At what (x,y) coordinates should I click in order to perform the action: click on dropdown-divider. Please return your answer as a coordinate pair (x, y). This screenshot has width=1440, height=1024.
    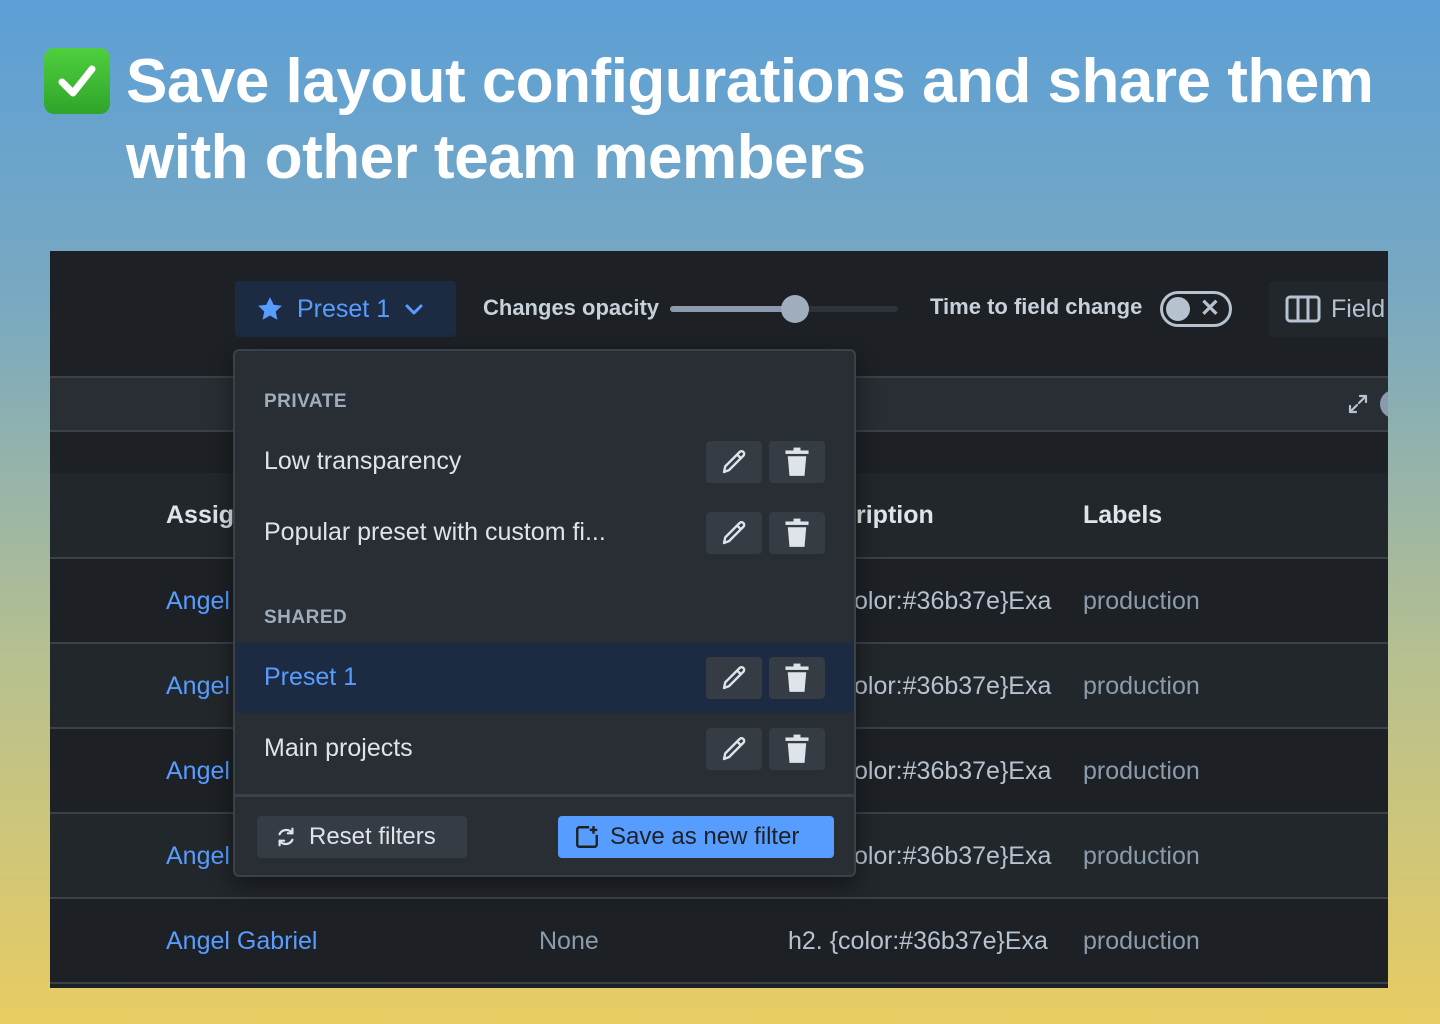
    Looking at the image, I should click on (544, 795).